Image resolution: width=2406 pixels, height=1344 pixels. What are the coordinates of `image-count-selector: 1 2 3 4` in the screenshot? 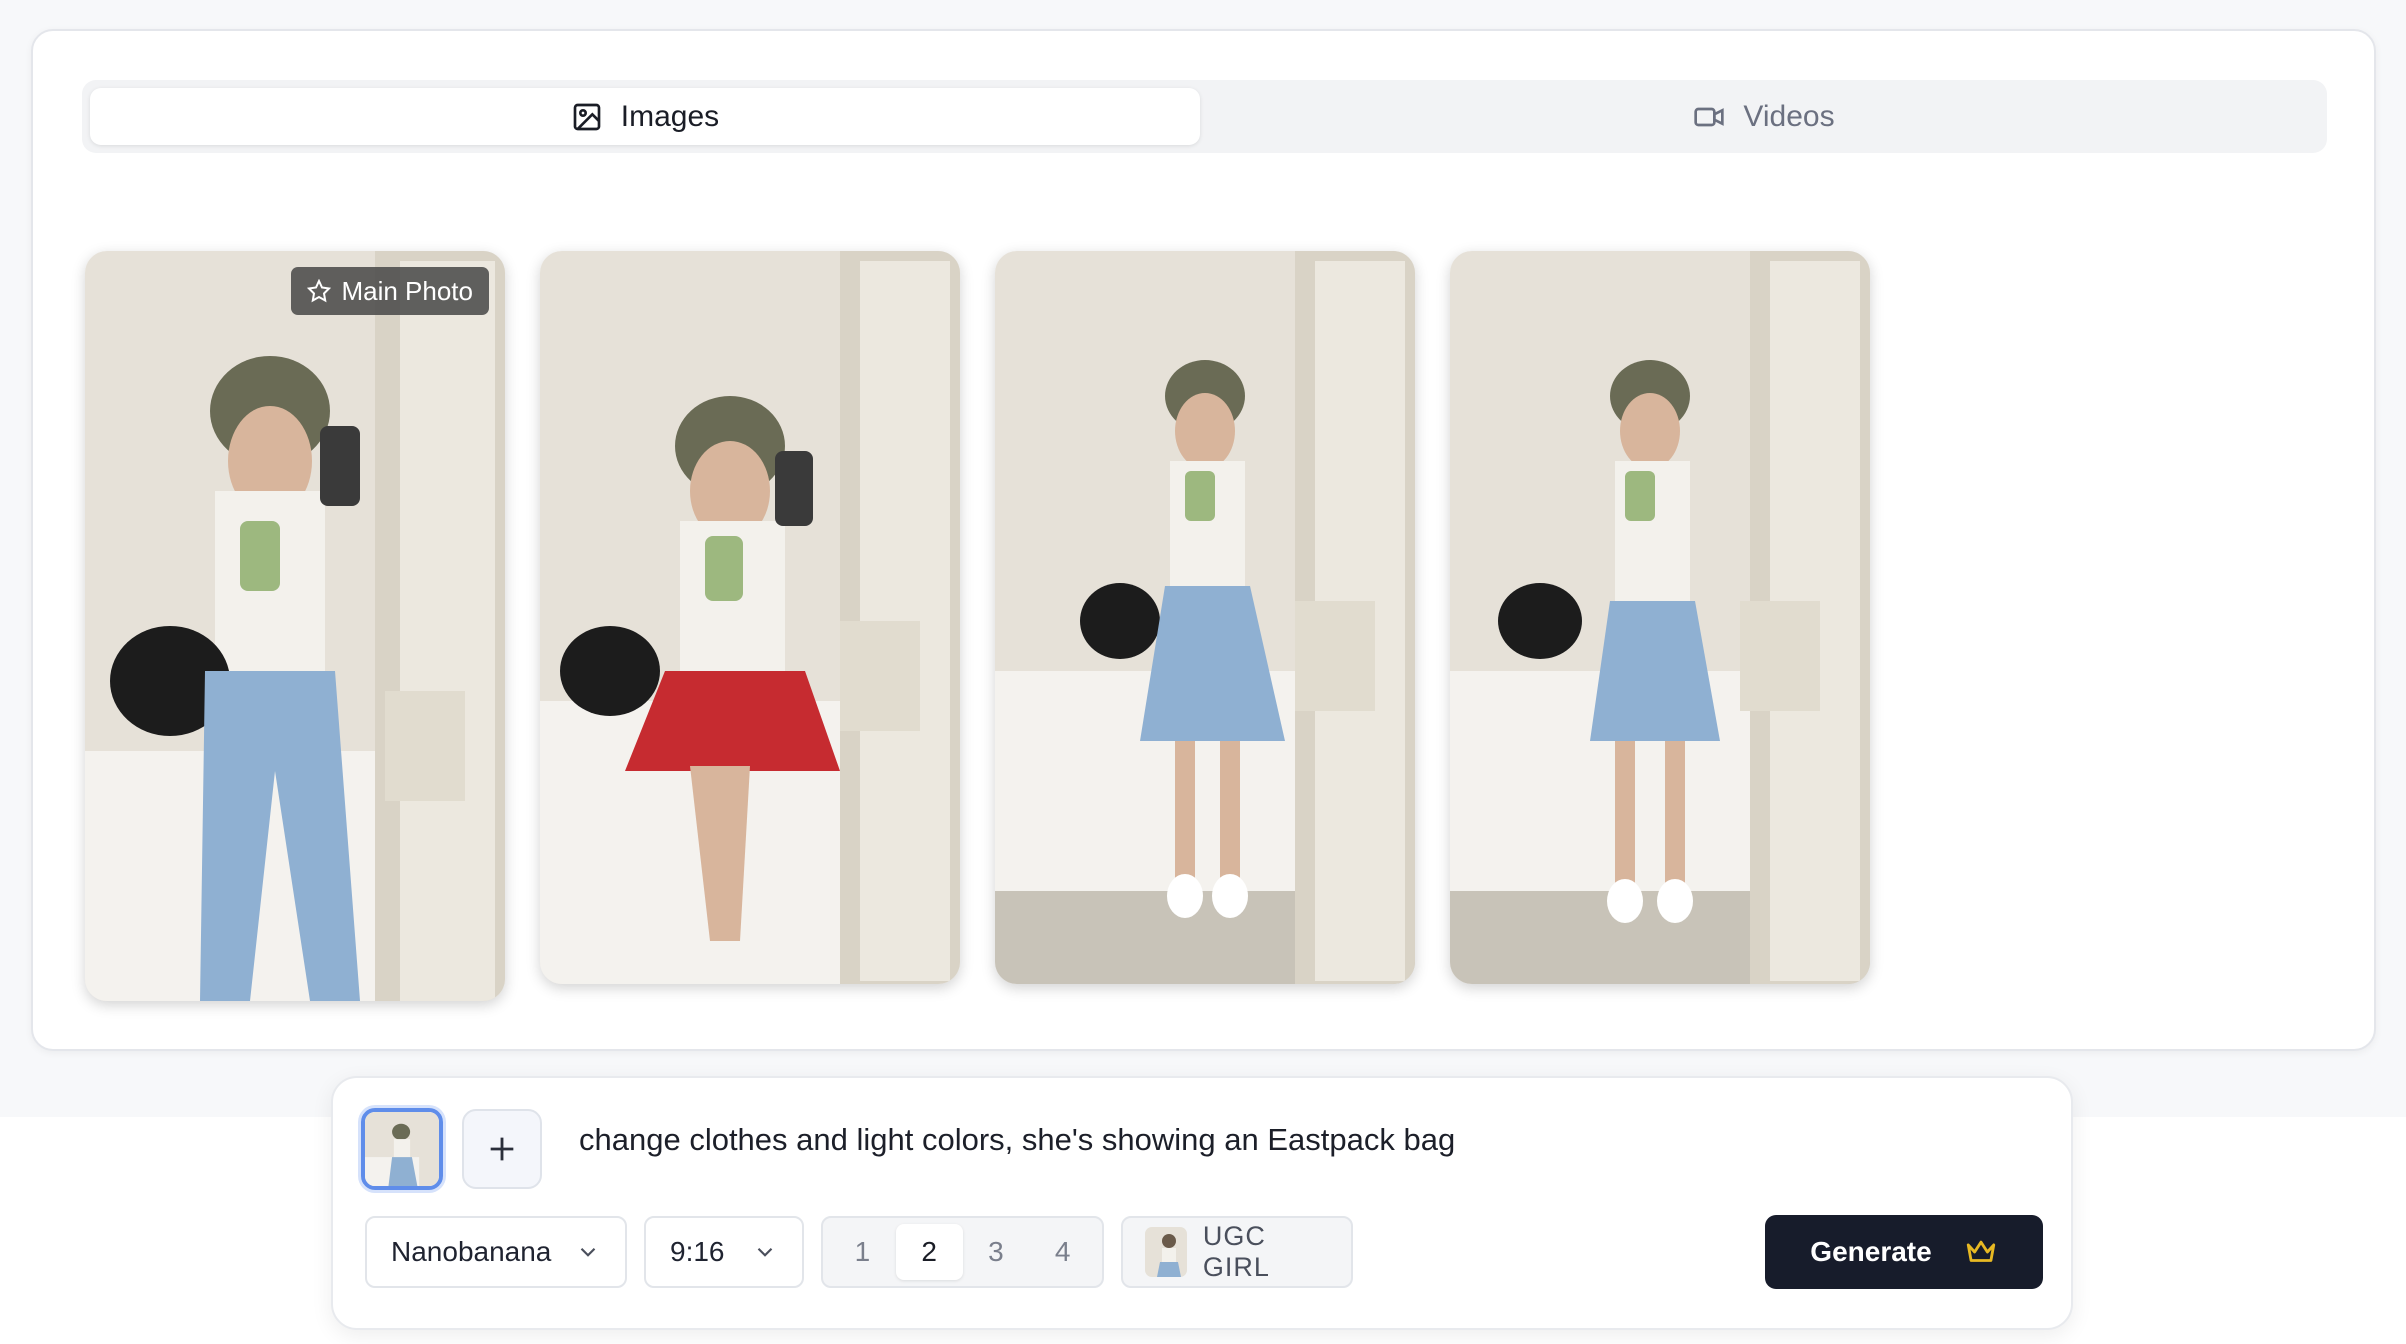 It's located at (962, 1252).